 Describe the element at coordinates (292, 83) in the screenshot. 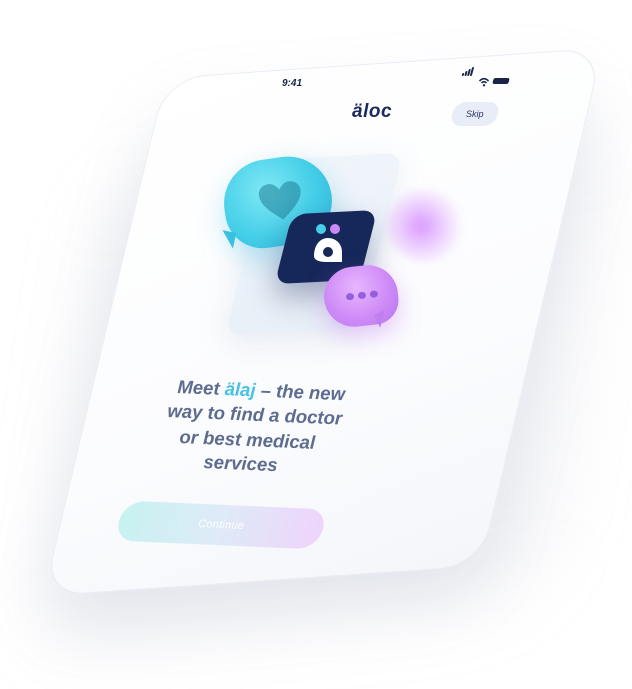

I see `status-time: 9:41` at that location.